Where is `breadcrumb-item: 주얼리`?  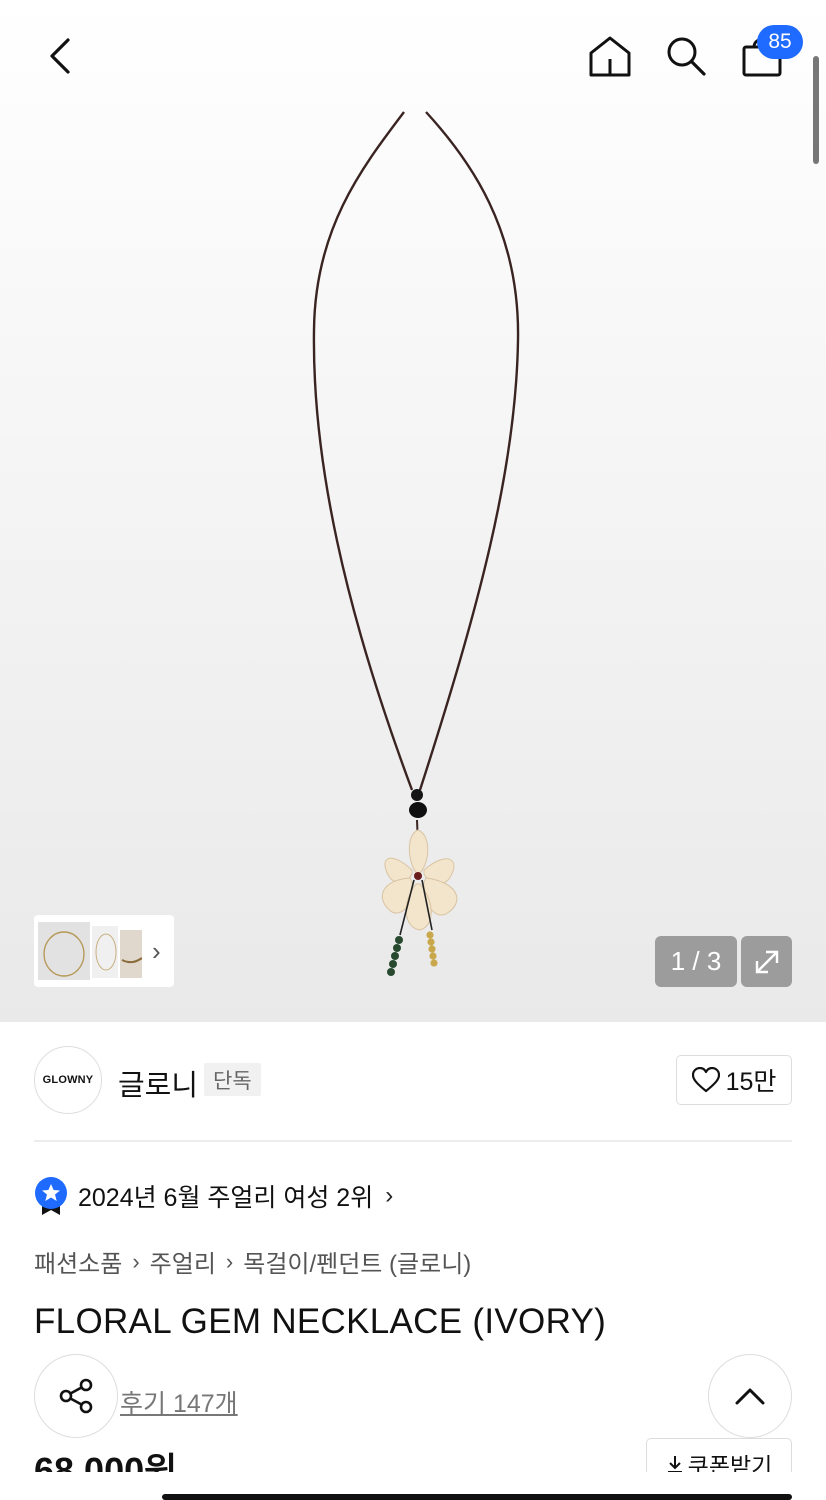 breadcrumb-item: 주얼리 is located at coordinates (183, 1261).